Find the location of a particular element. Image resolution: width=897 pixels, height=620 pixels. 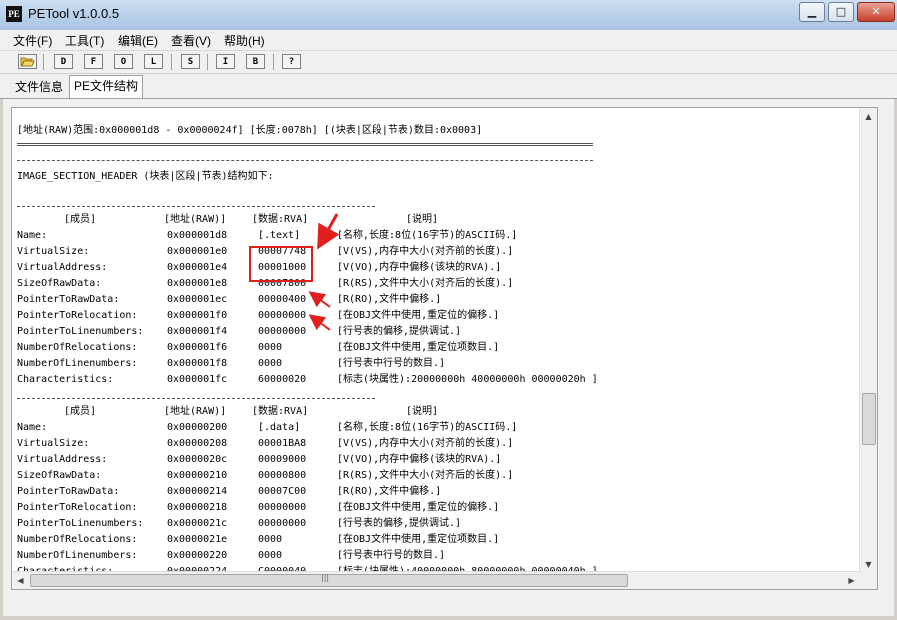

toolbar: D F O L S I B ? is located at coordinates (448, 62).